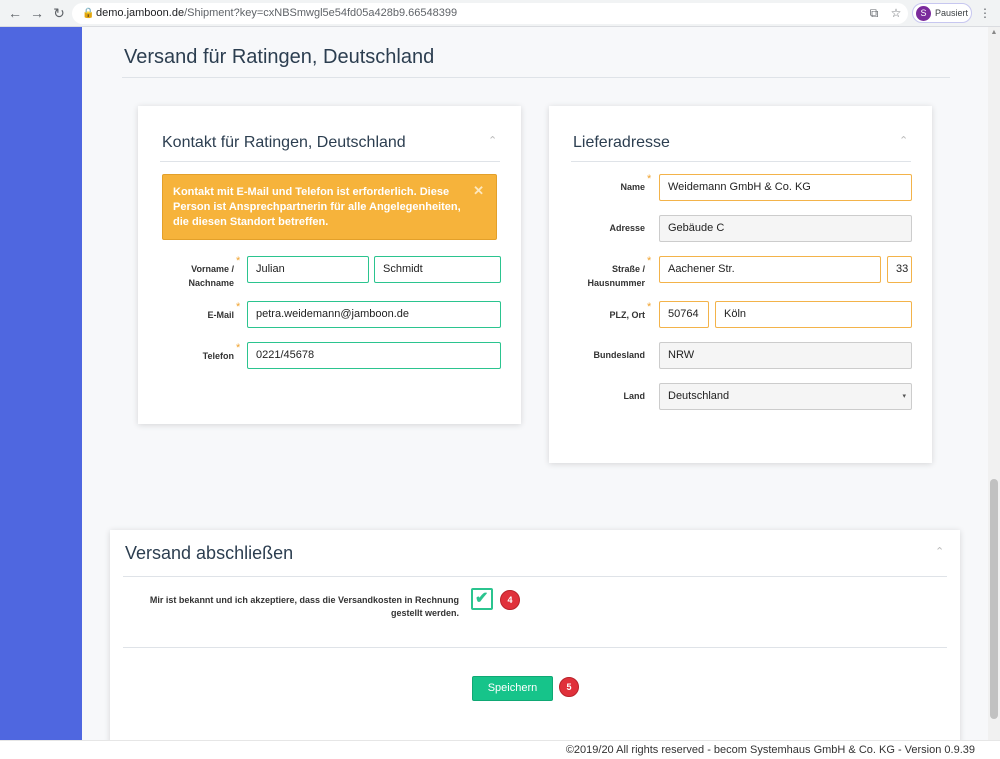 This screenshot has width=1000, height=759. Describe the element at coordinates (627, 228) in the screenshot. I see `adresse-label: Adresse` at that location.